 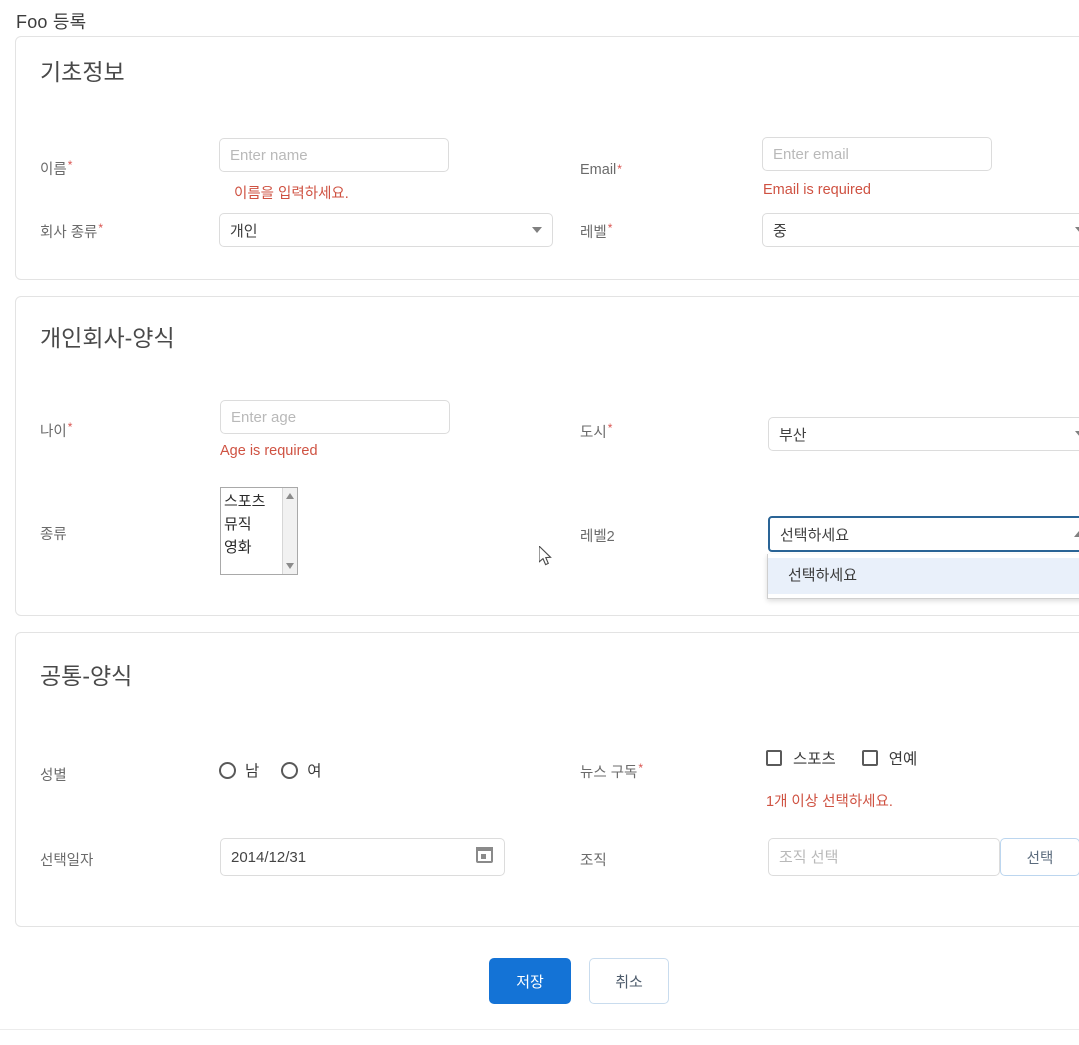 What do you see at coordinates (780, 231) in the screenshot?
I see `level-value: 중` at bounding box center [780, 231].